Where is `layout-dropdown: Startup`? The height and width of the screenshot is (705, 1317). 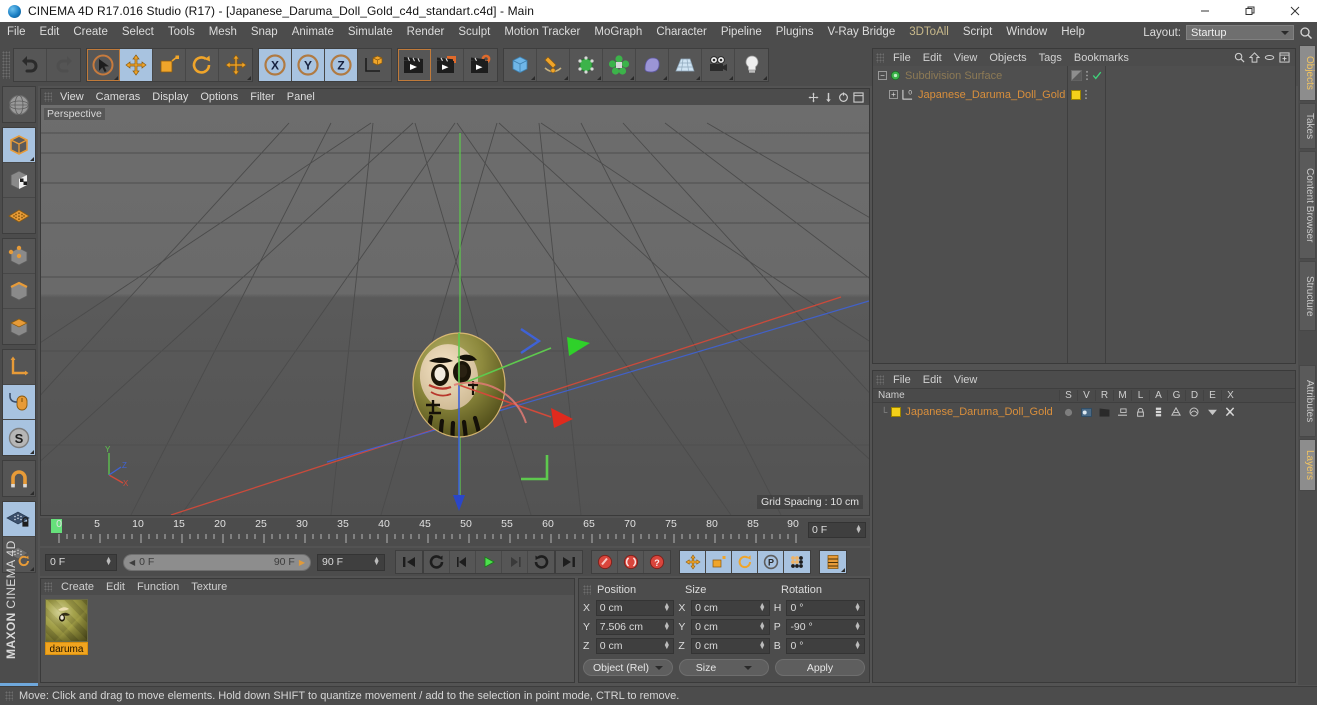
layout-dropdown: Startup is located at coordinates (1240, 32).